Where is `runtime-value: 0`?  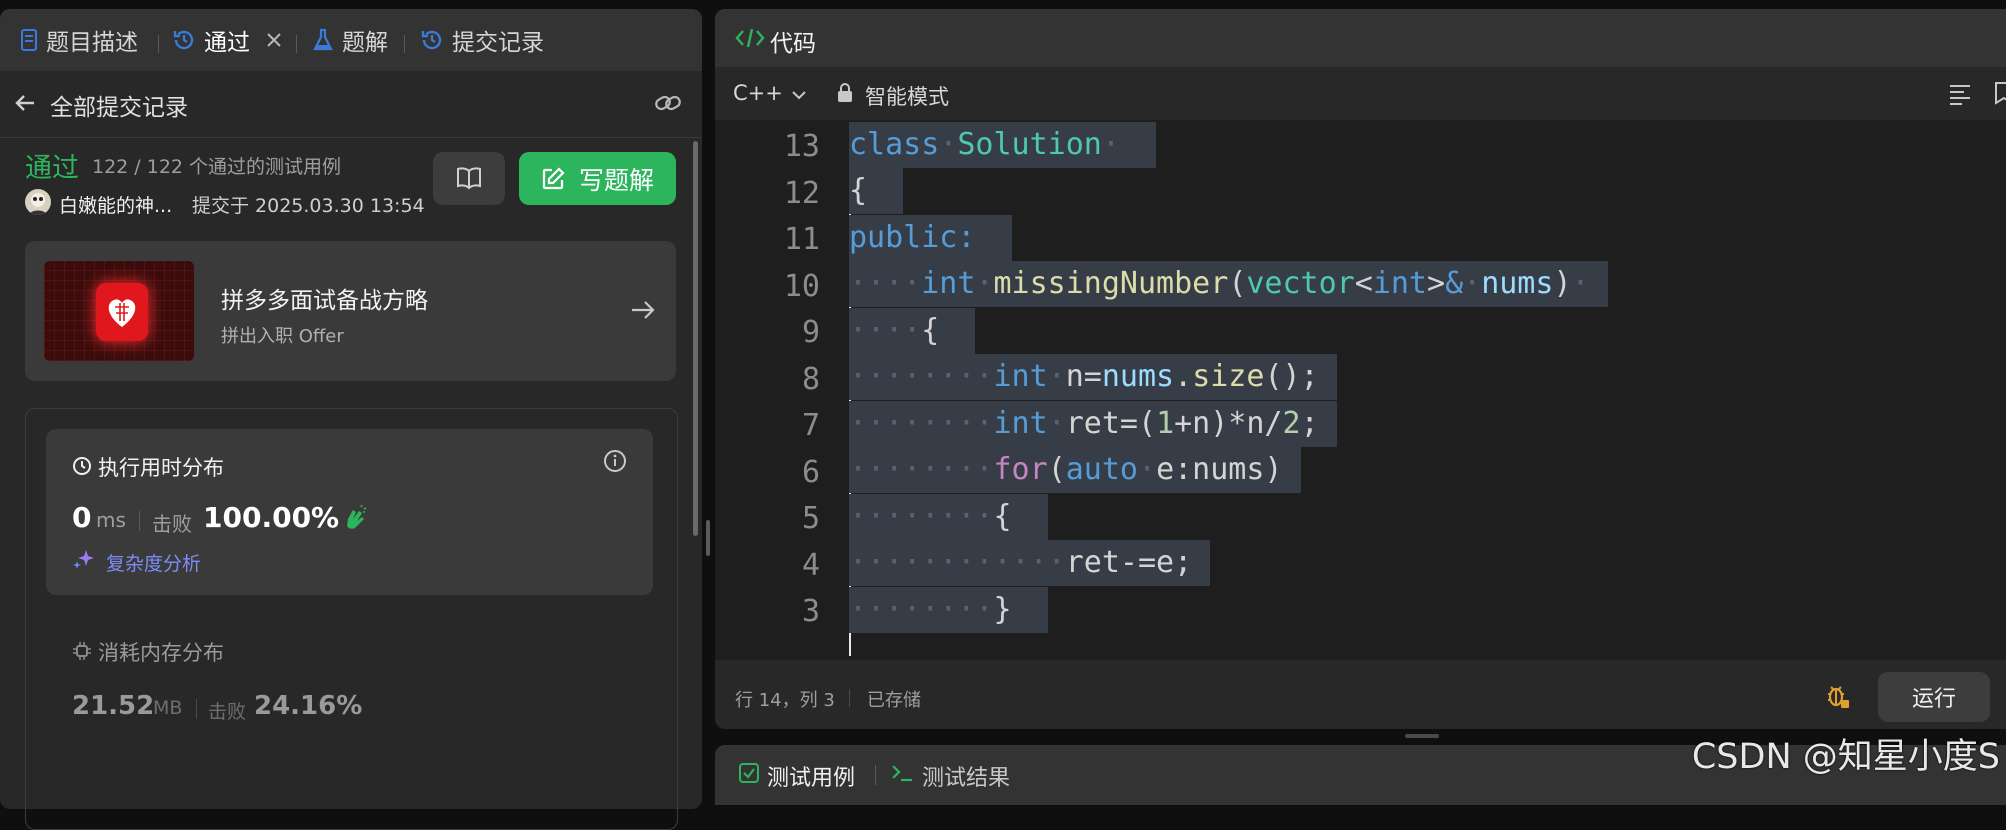
runtime-value: 0 is located at coordinates (82, 517).